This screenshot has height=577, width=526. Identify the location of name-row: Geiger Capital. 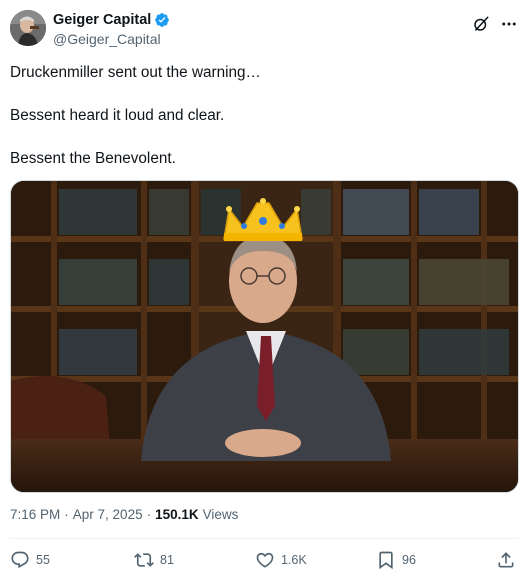
(111, 20).